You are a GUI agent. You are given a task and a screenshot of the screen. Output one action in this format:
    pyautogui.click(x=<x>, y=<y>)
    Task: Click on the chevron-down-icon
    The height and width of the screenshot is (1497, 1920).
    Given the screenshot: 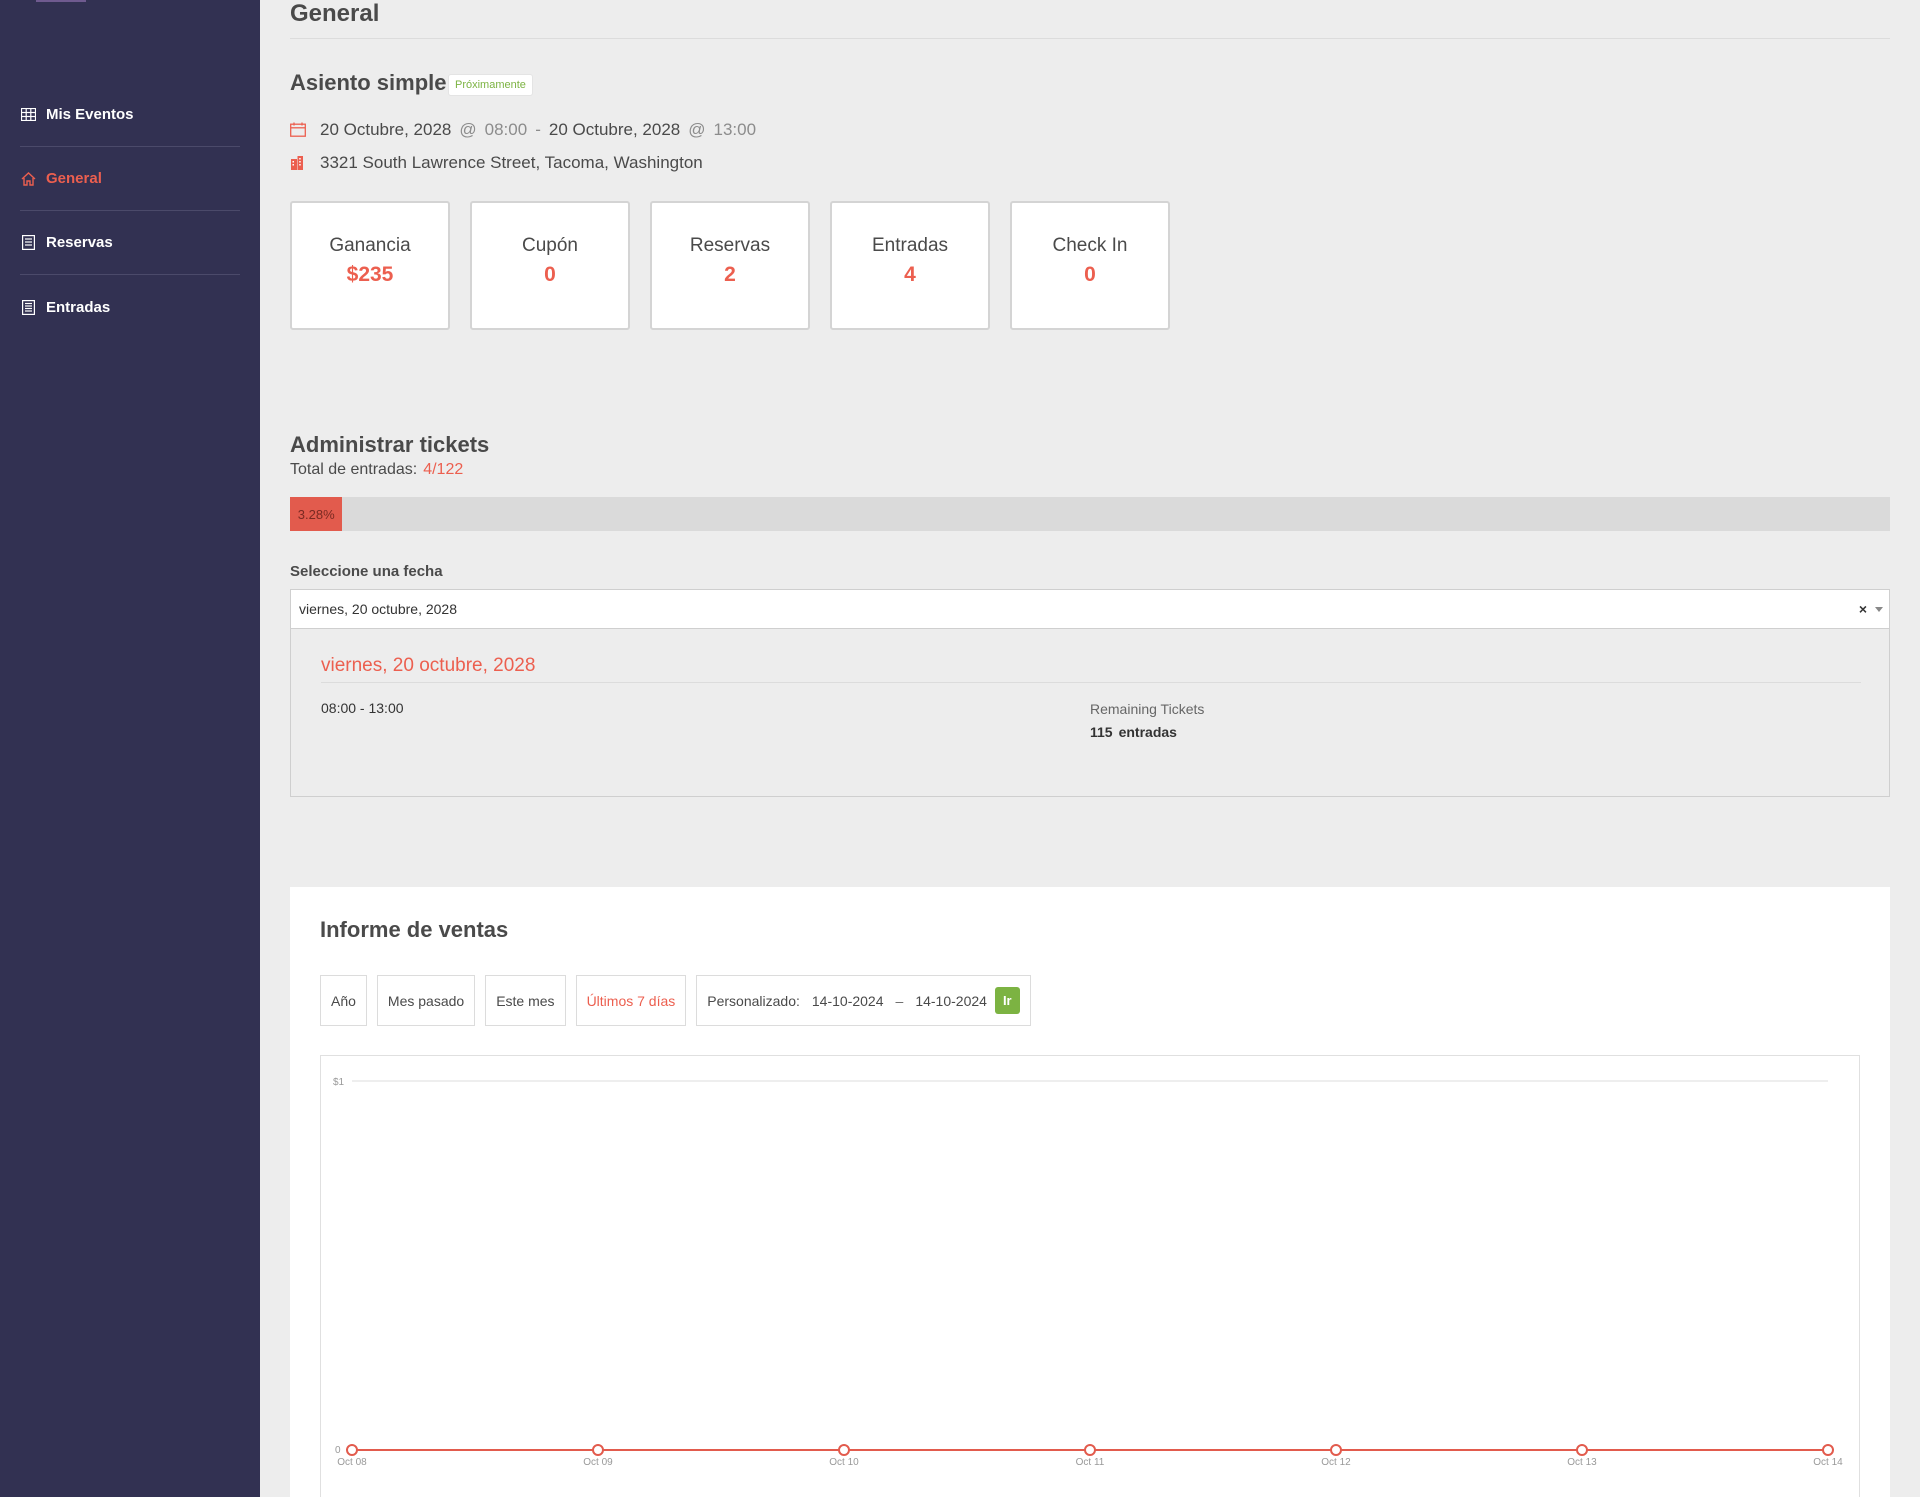 What is the action you would take?
    pyautogui.click(x=1879, y=609)
    